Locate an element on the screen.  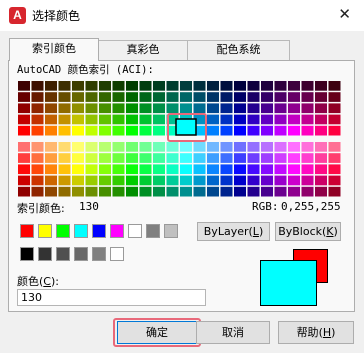
ok-button: 确定 is located at coordinates (157, 332).